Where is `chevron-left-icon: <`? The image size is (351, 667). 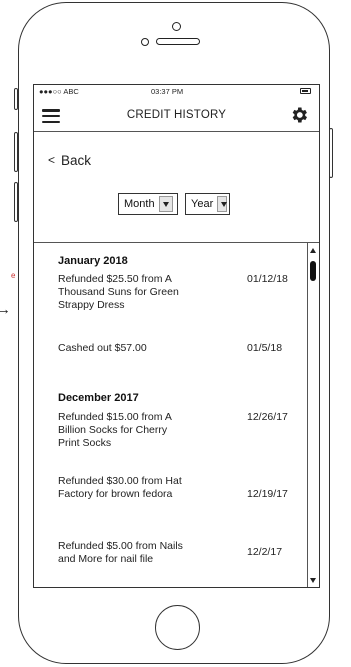 chevron-left-icon: < is located at coordinates (52, 160).